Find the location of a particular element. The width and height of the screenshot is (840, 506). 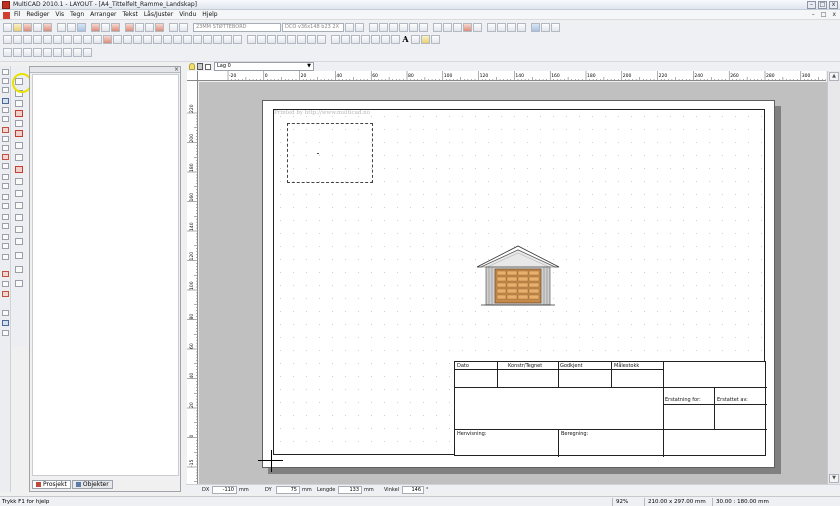

pointer-tool-icon is located at coordinates (5, 72).